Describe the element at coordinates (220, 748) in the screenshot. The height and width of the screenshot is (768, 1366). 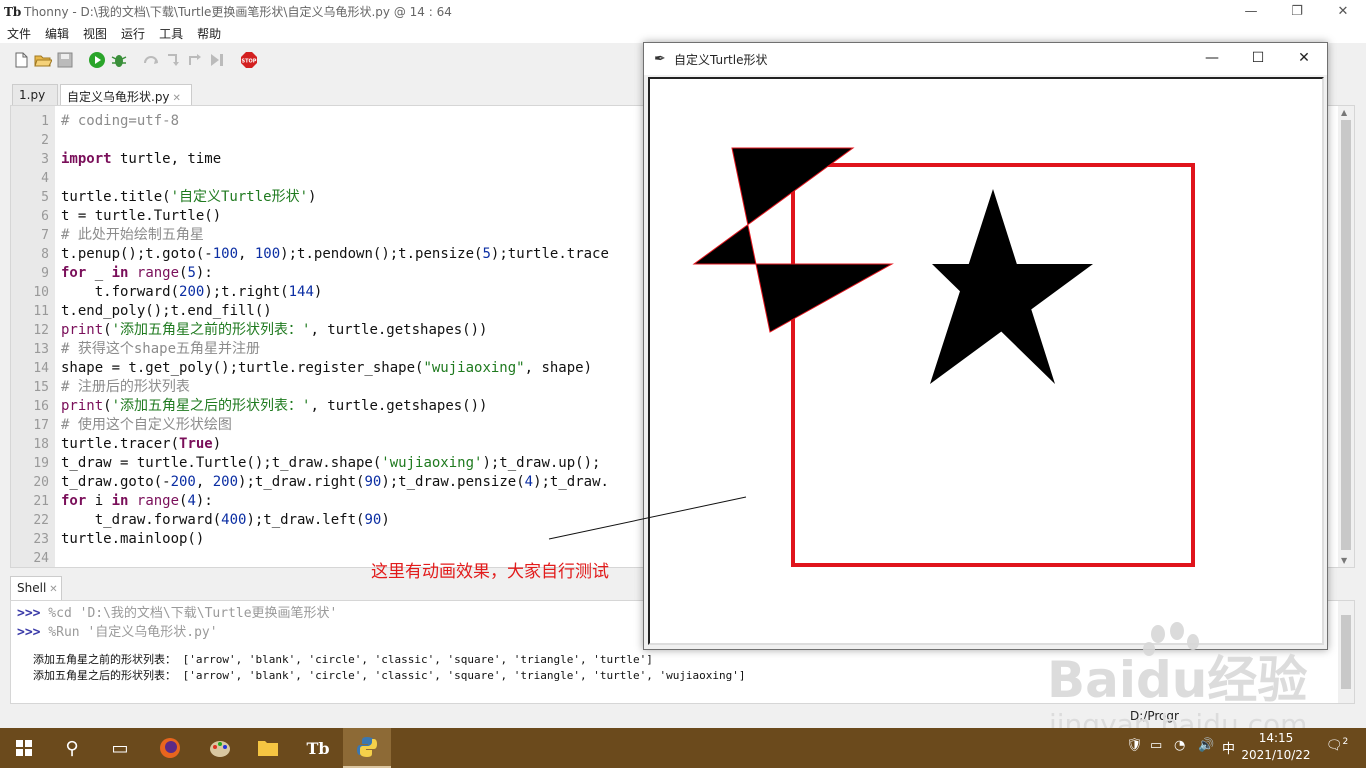
I see `paint-icon` at that location.